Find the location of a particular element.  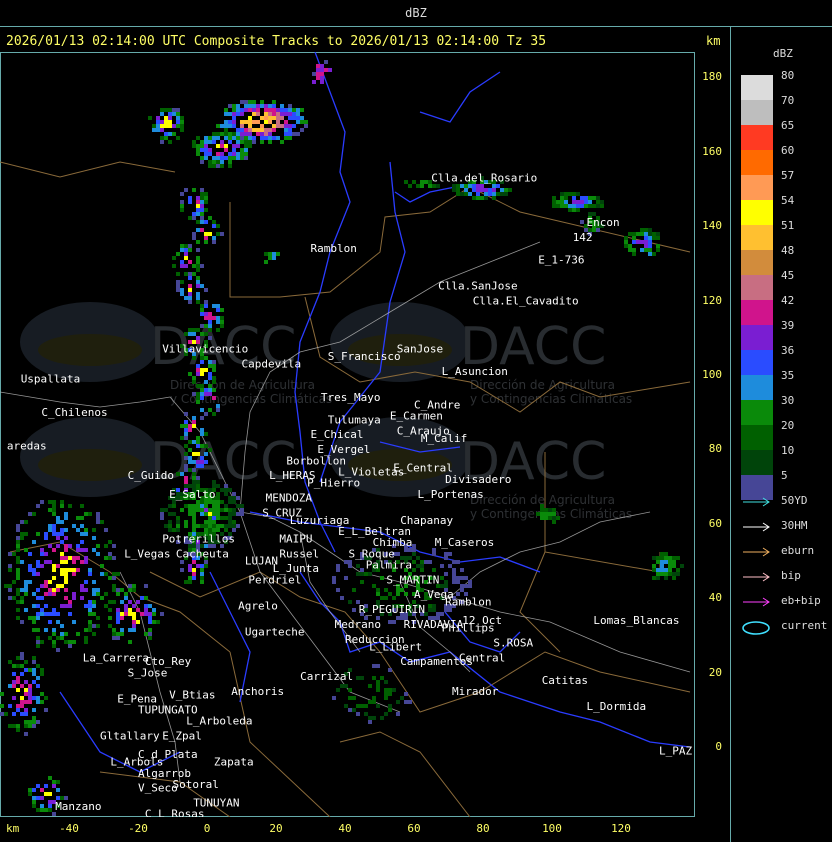

y-tick-label: 180 is located at coordinates (712, 77).